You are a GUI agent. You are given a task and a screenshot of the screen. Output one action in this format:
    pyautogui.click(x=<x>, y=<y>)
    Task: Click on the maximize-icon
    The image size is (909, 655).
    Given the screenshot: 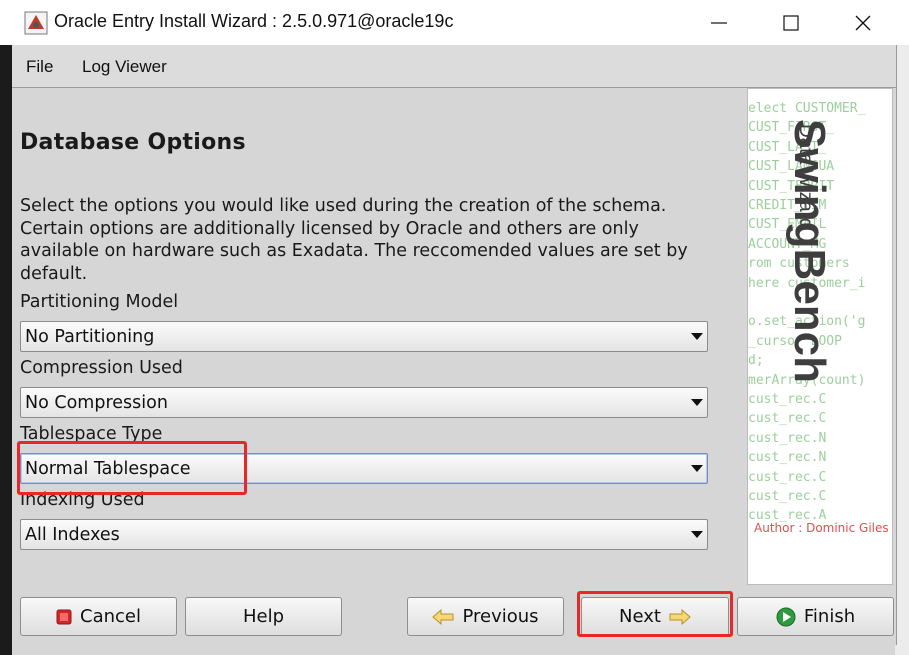 What is the action you would take?
    pyautogui.click(x=791, y=23)
    